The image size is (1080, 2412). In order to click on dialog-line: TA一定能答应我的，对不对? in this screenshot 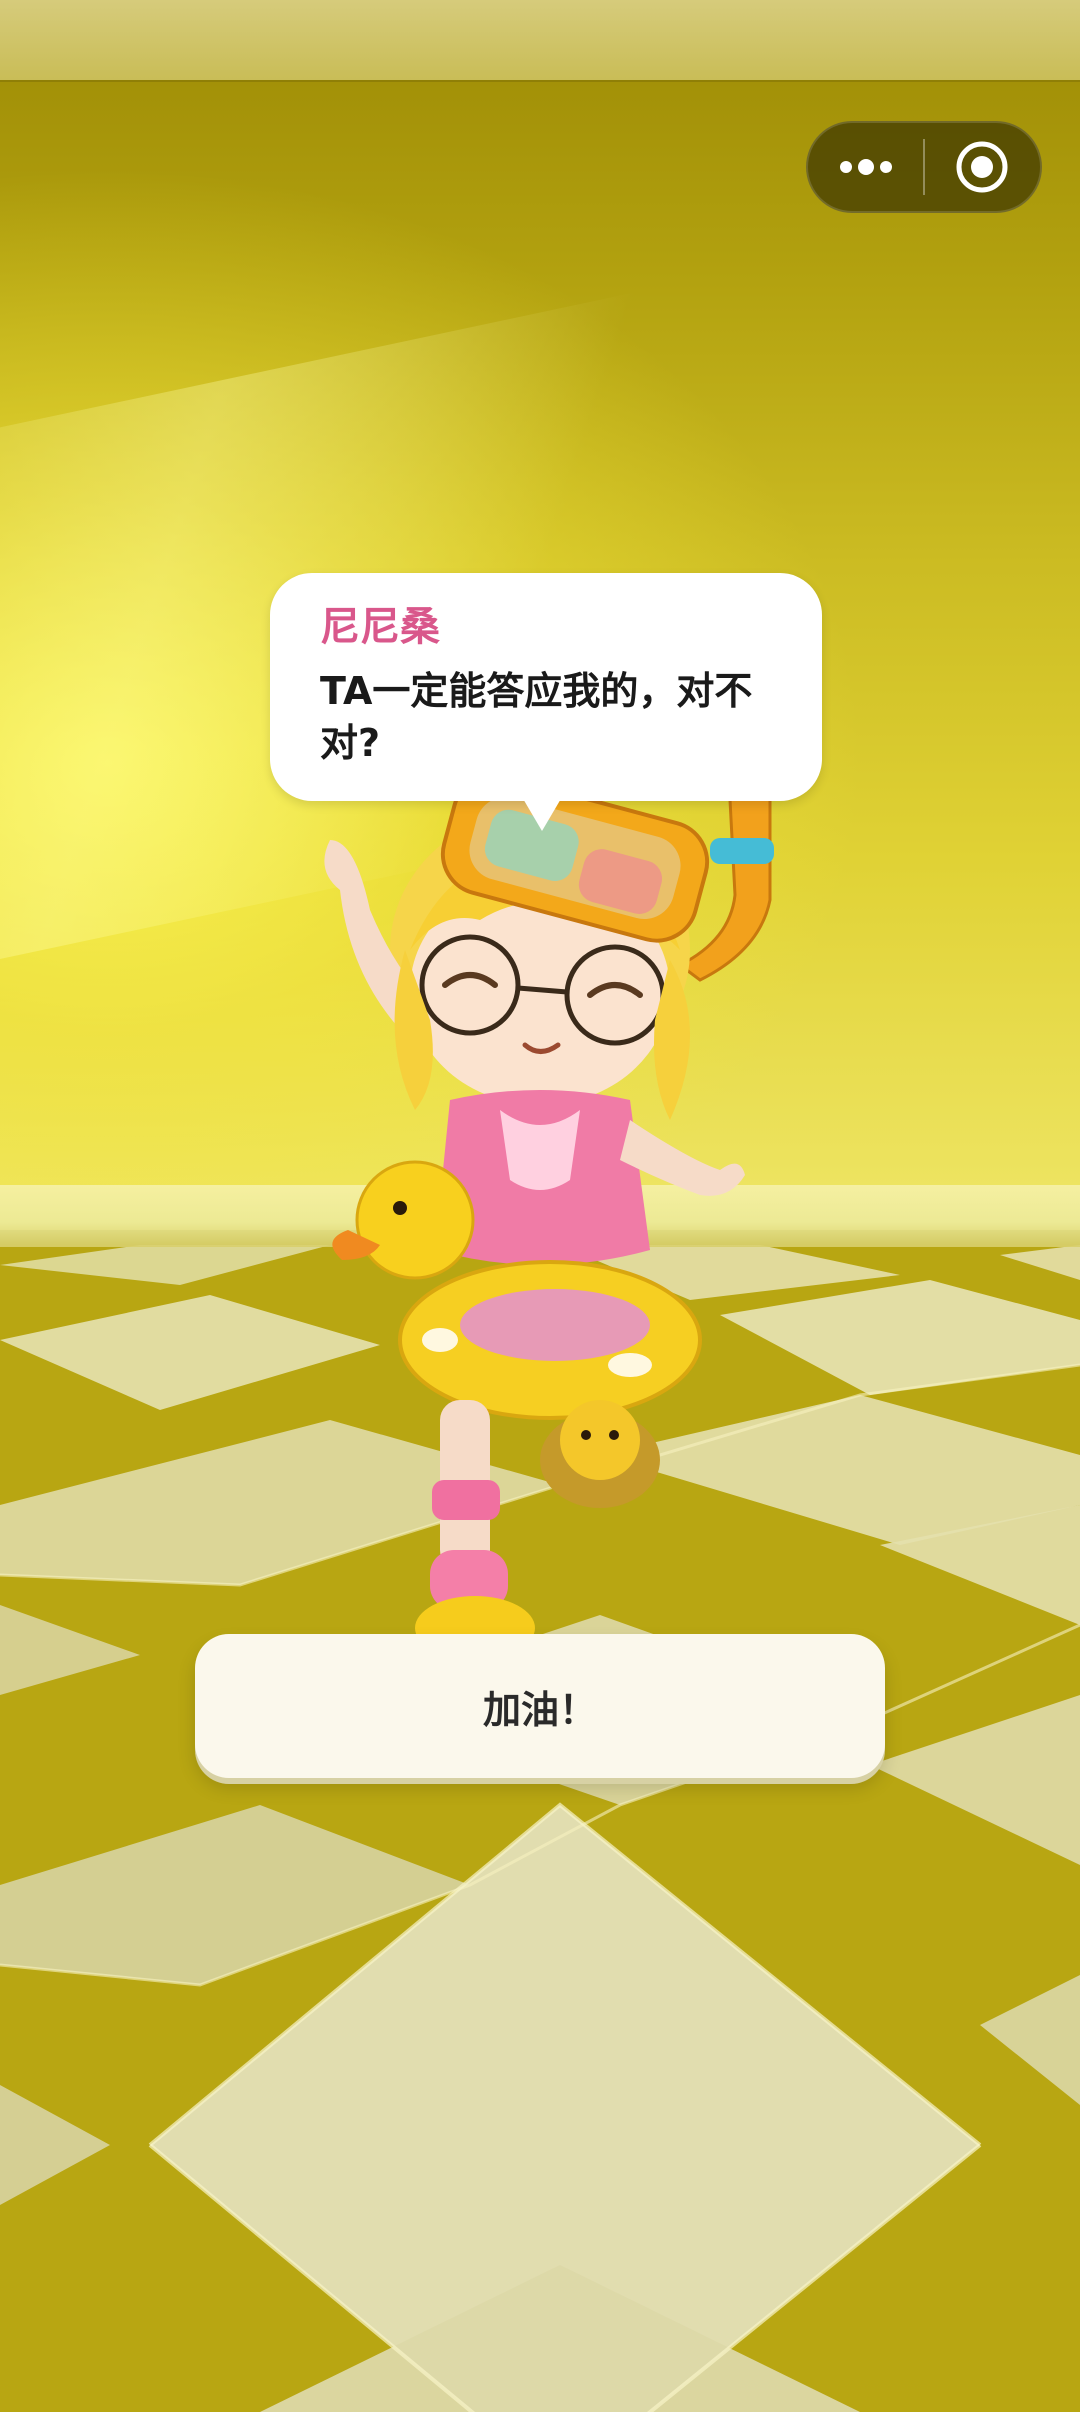, I will do `click(536, 717)`.